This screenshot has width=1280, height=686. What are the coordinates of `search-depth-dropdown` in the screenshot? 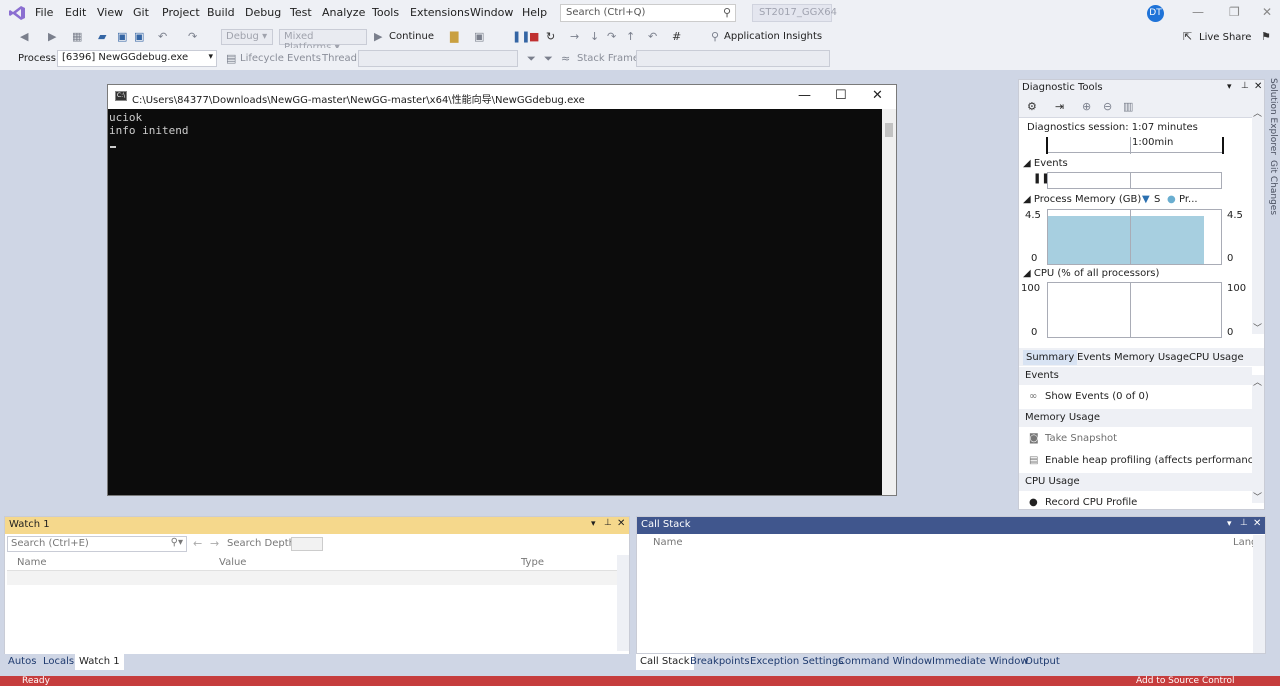 It's located at (307, 544).